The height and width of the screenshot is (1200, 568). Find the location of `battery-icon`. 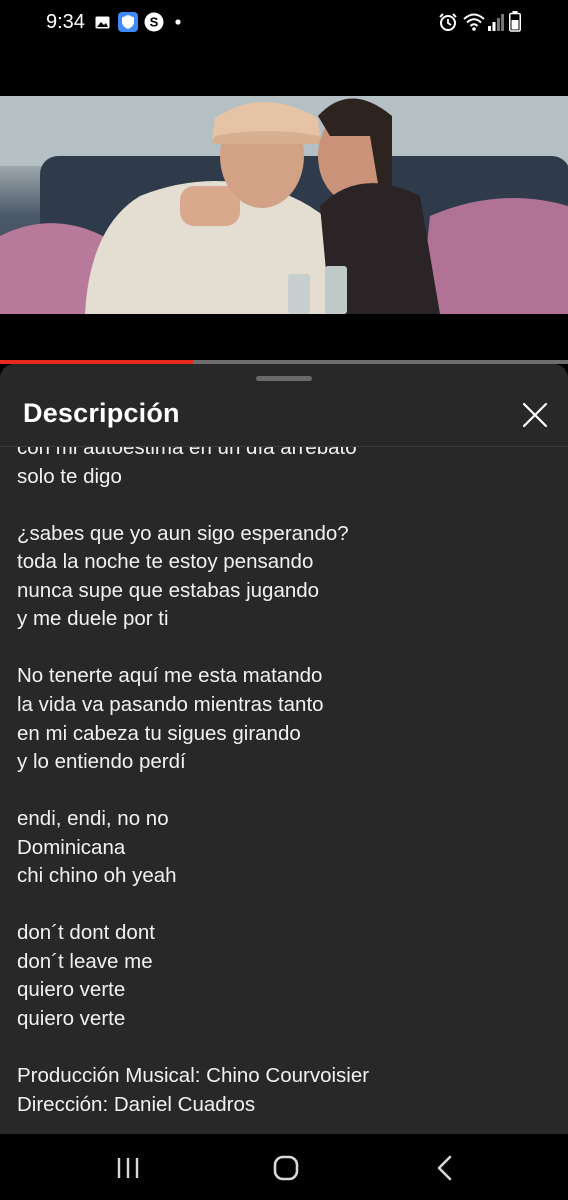

battery-icon is located at coordinates (515, 21).